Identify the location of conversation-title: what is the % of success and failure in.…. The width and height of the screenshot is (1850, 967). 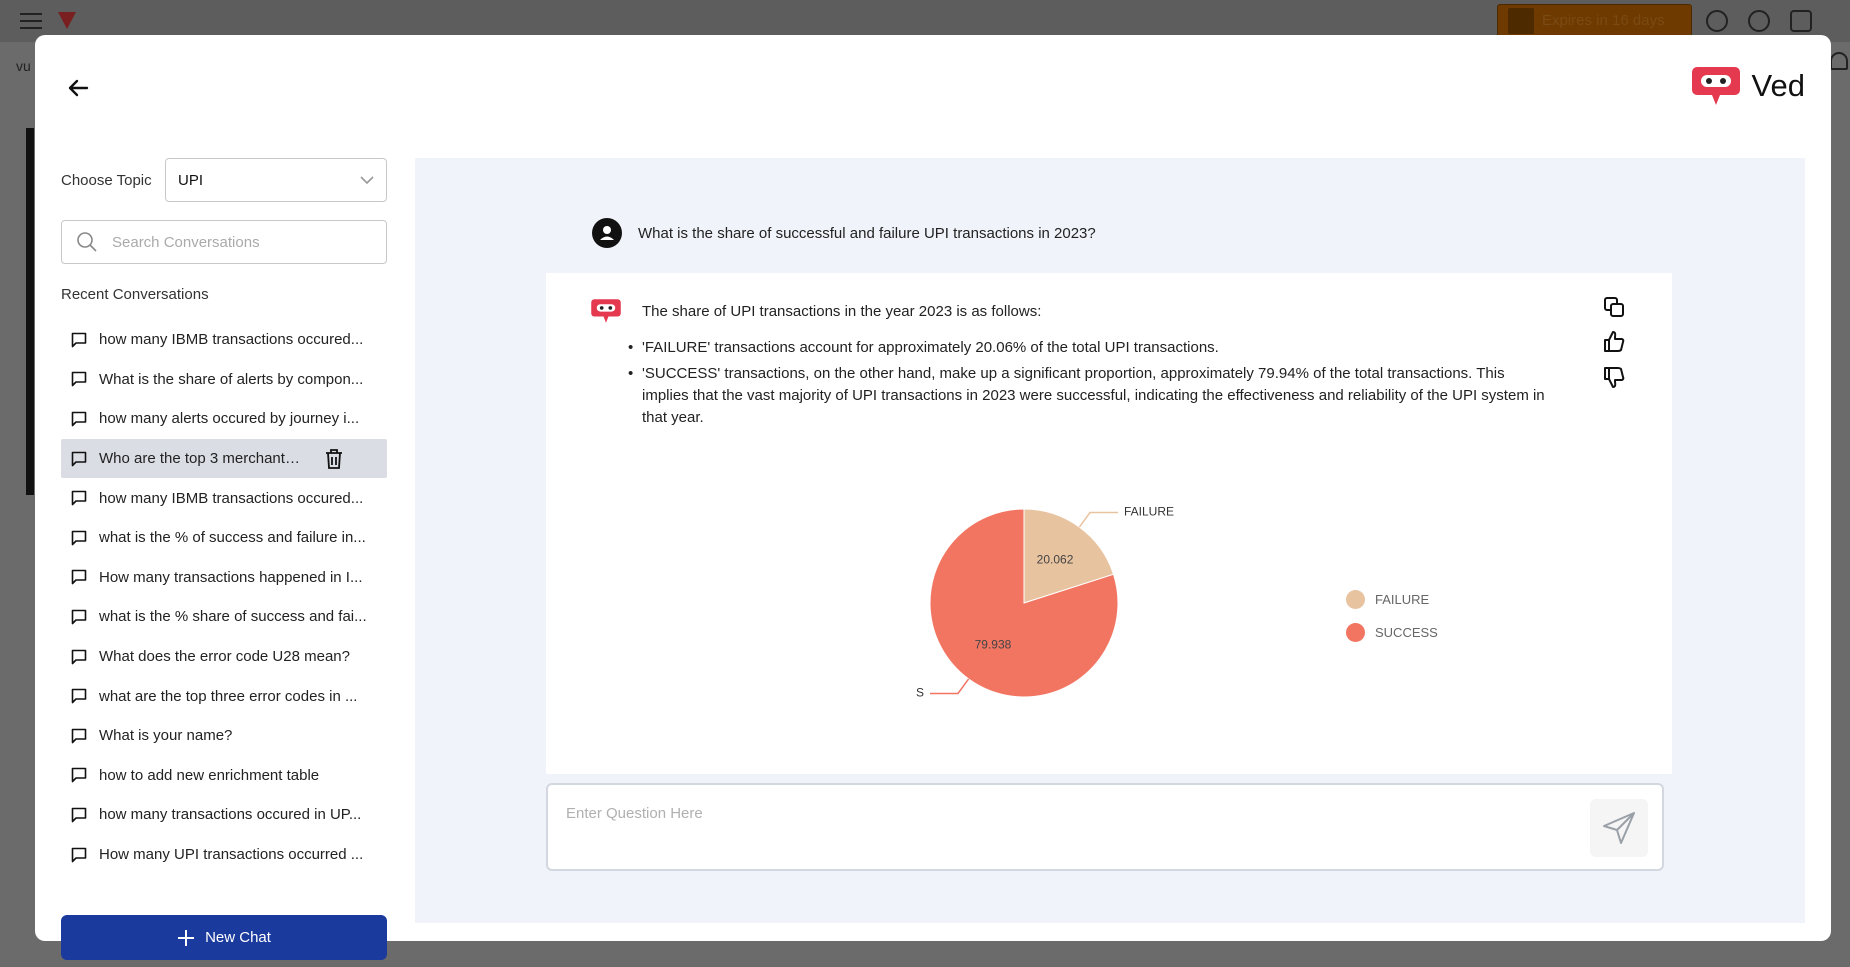
(232, 538).